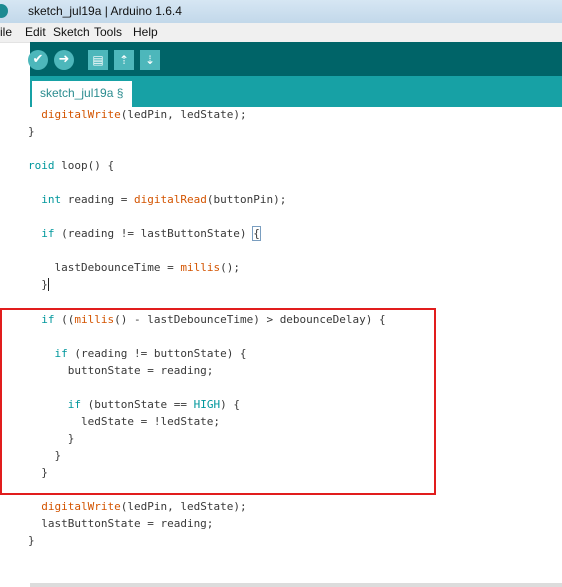 This screenshot has height=587, width=562. What do you see at coordinates (145, 32) in the screenshot?
I see `menu-help: Help` at bounding box center [145, 32].